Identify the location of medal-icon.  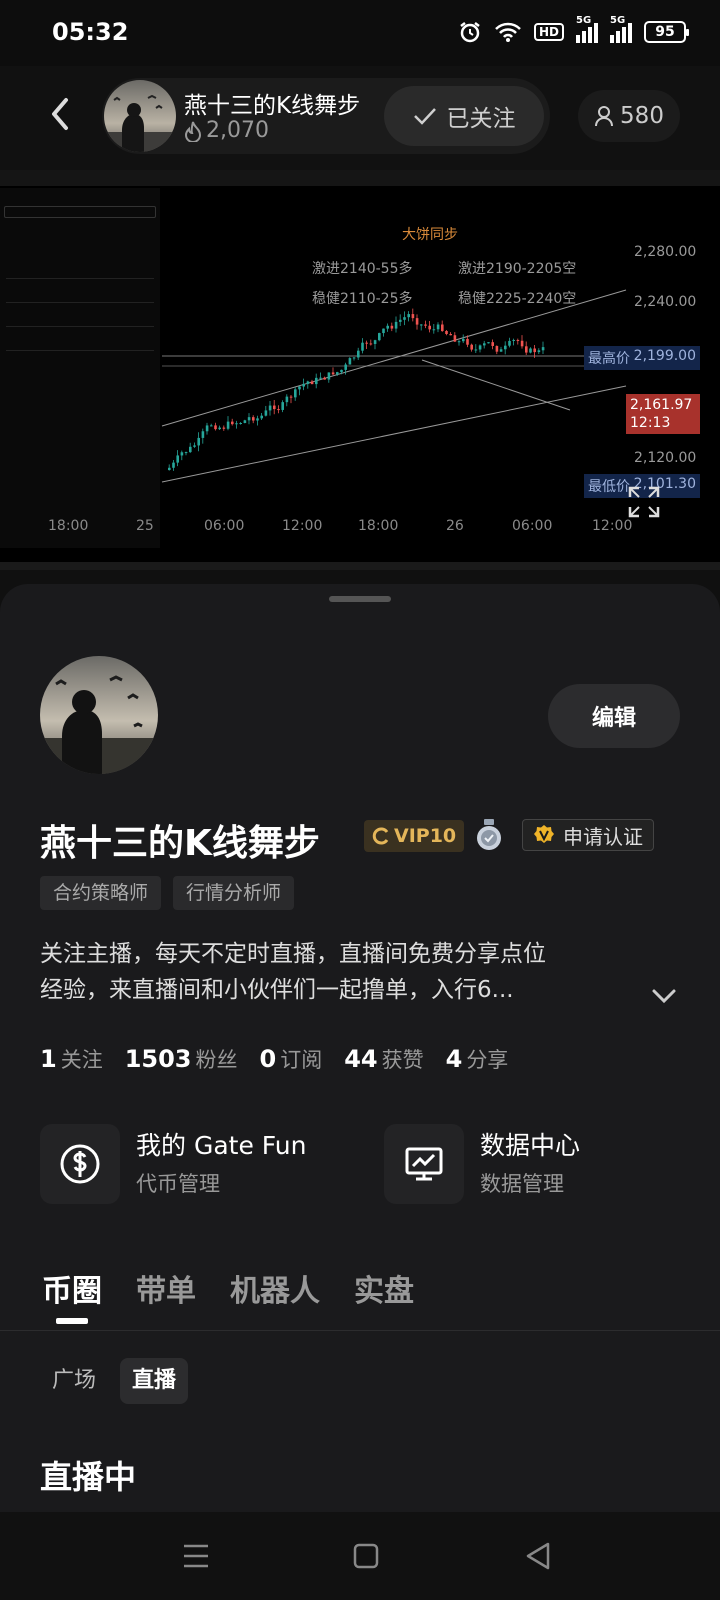
(489, 835).